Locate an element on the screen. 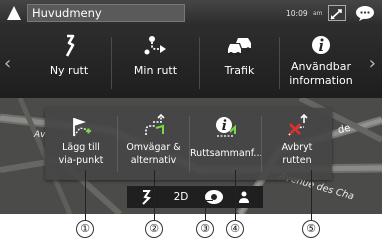 The width and height of the screenshot is (382, 242). useful-information-button: Användbar information is located at coordinates (321, 62).